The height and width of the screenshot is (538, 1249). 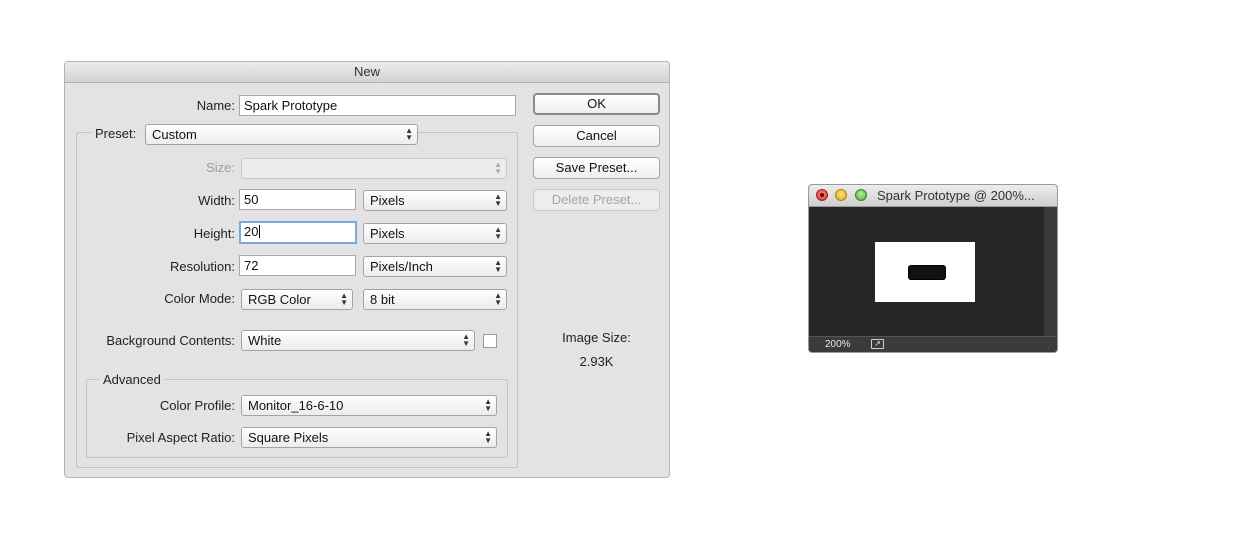 What do you see at coordinates (838, 344) in the screenshot?
I see `zoom-level: 200%` at bounding box center [838, 344].